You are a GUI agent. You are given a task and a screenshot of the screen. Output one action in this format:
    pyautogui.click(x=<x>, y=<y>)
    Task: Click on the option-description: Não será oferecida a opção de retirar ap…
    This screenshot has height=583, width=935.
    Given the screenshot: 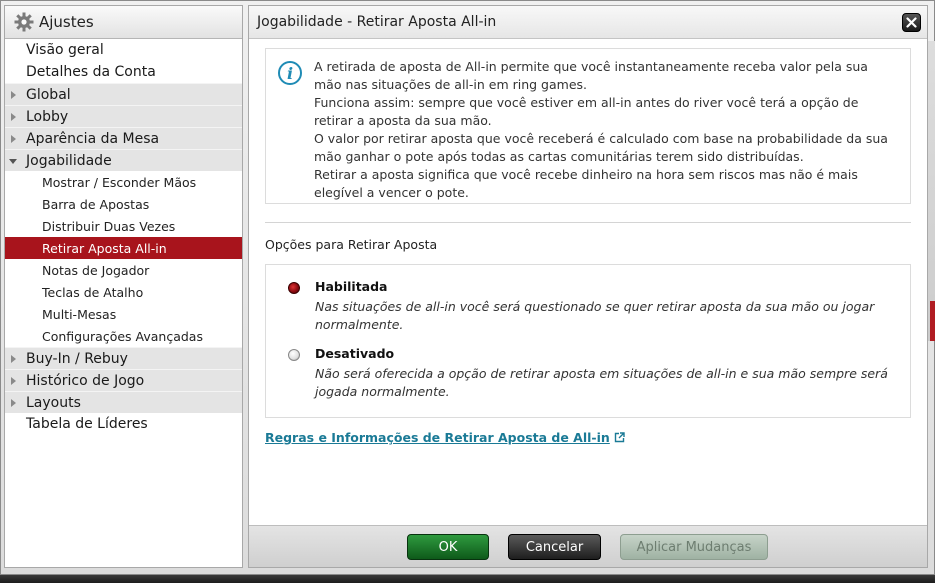 What is the action you would take?
    pyautogui.click(x=601, y=382)
    